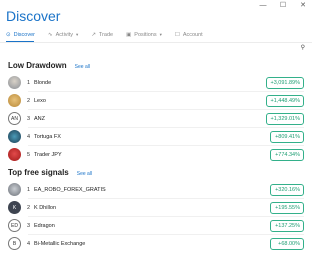  Describe the element at coordinates (47, 136) in the screenshot. I see `signal-name: Tortuga FX` at that location.